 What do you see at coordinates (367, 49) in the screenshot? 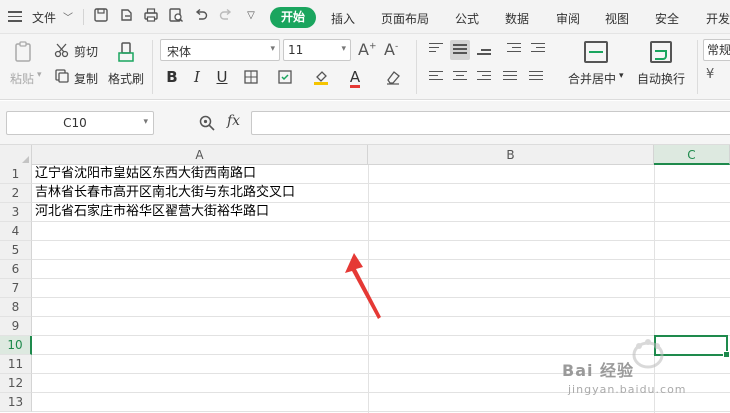
I see `increase-font-icon: A+` at bounding box center [367, 49].